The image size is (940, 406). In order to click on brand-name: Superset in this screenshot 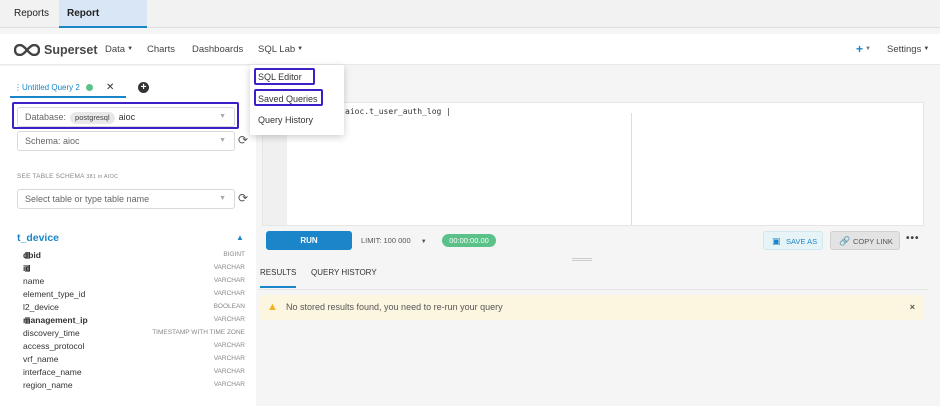, I will do `click(71, 49)`.